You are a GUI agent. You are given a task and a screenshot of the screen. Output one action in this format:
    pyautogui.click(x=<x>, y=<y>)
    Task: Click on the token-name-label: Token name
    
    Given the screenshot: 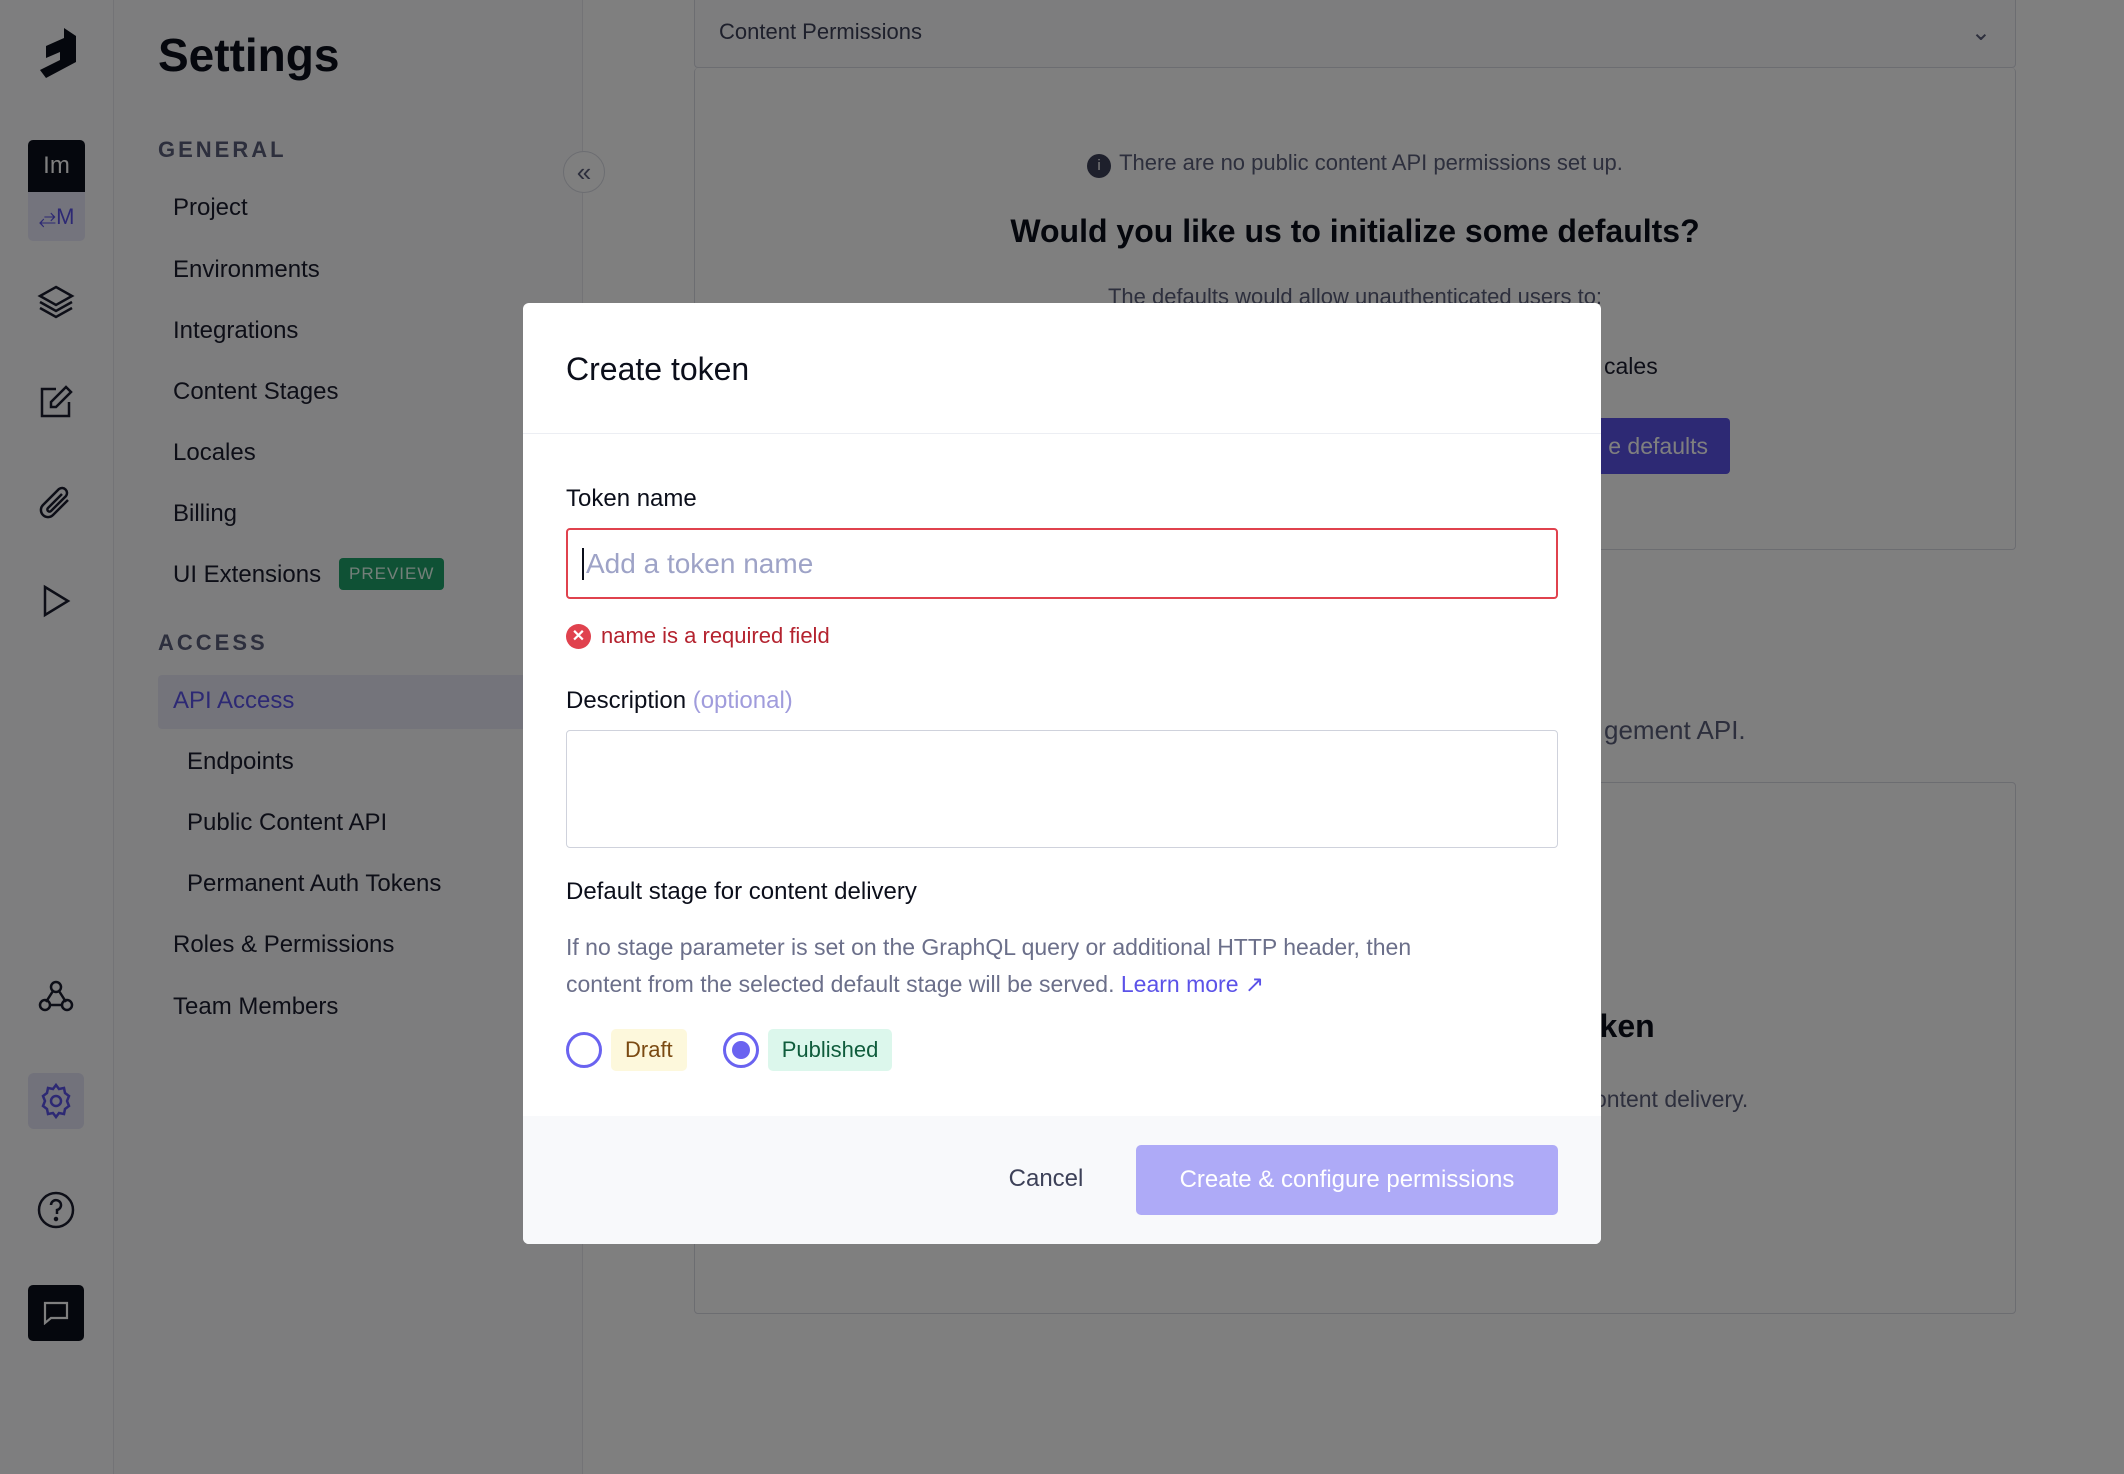 What is the action you would take?
    pyautogui.click(x=631, y=498)
    